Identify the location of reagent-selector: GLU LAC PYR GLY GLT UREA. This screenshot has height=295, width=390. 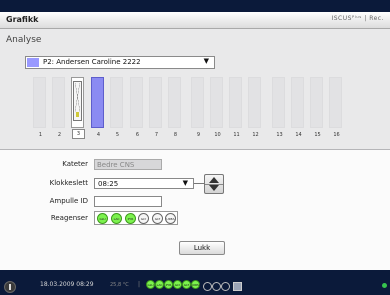
(136, 218).